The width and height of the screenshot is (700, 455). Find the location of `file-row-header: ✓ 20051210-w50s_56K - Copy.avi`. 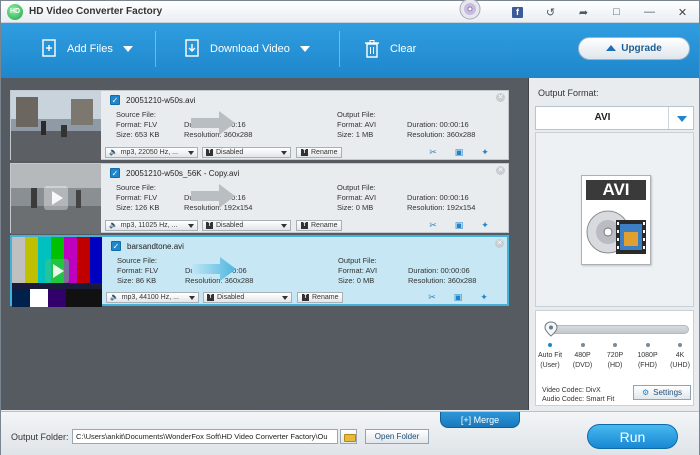

file-row-header: ✓ 20051210-w50s_56K - Copy.avi is located at coordinates (307, 173).